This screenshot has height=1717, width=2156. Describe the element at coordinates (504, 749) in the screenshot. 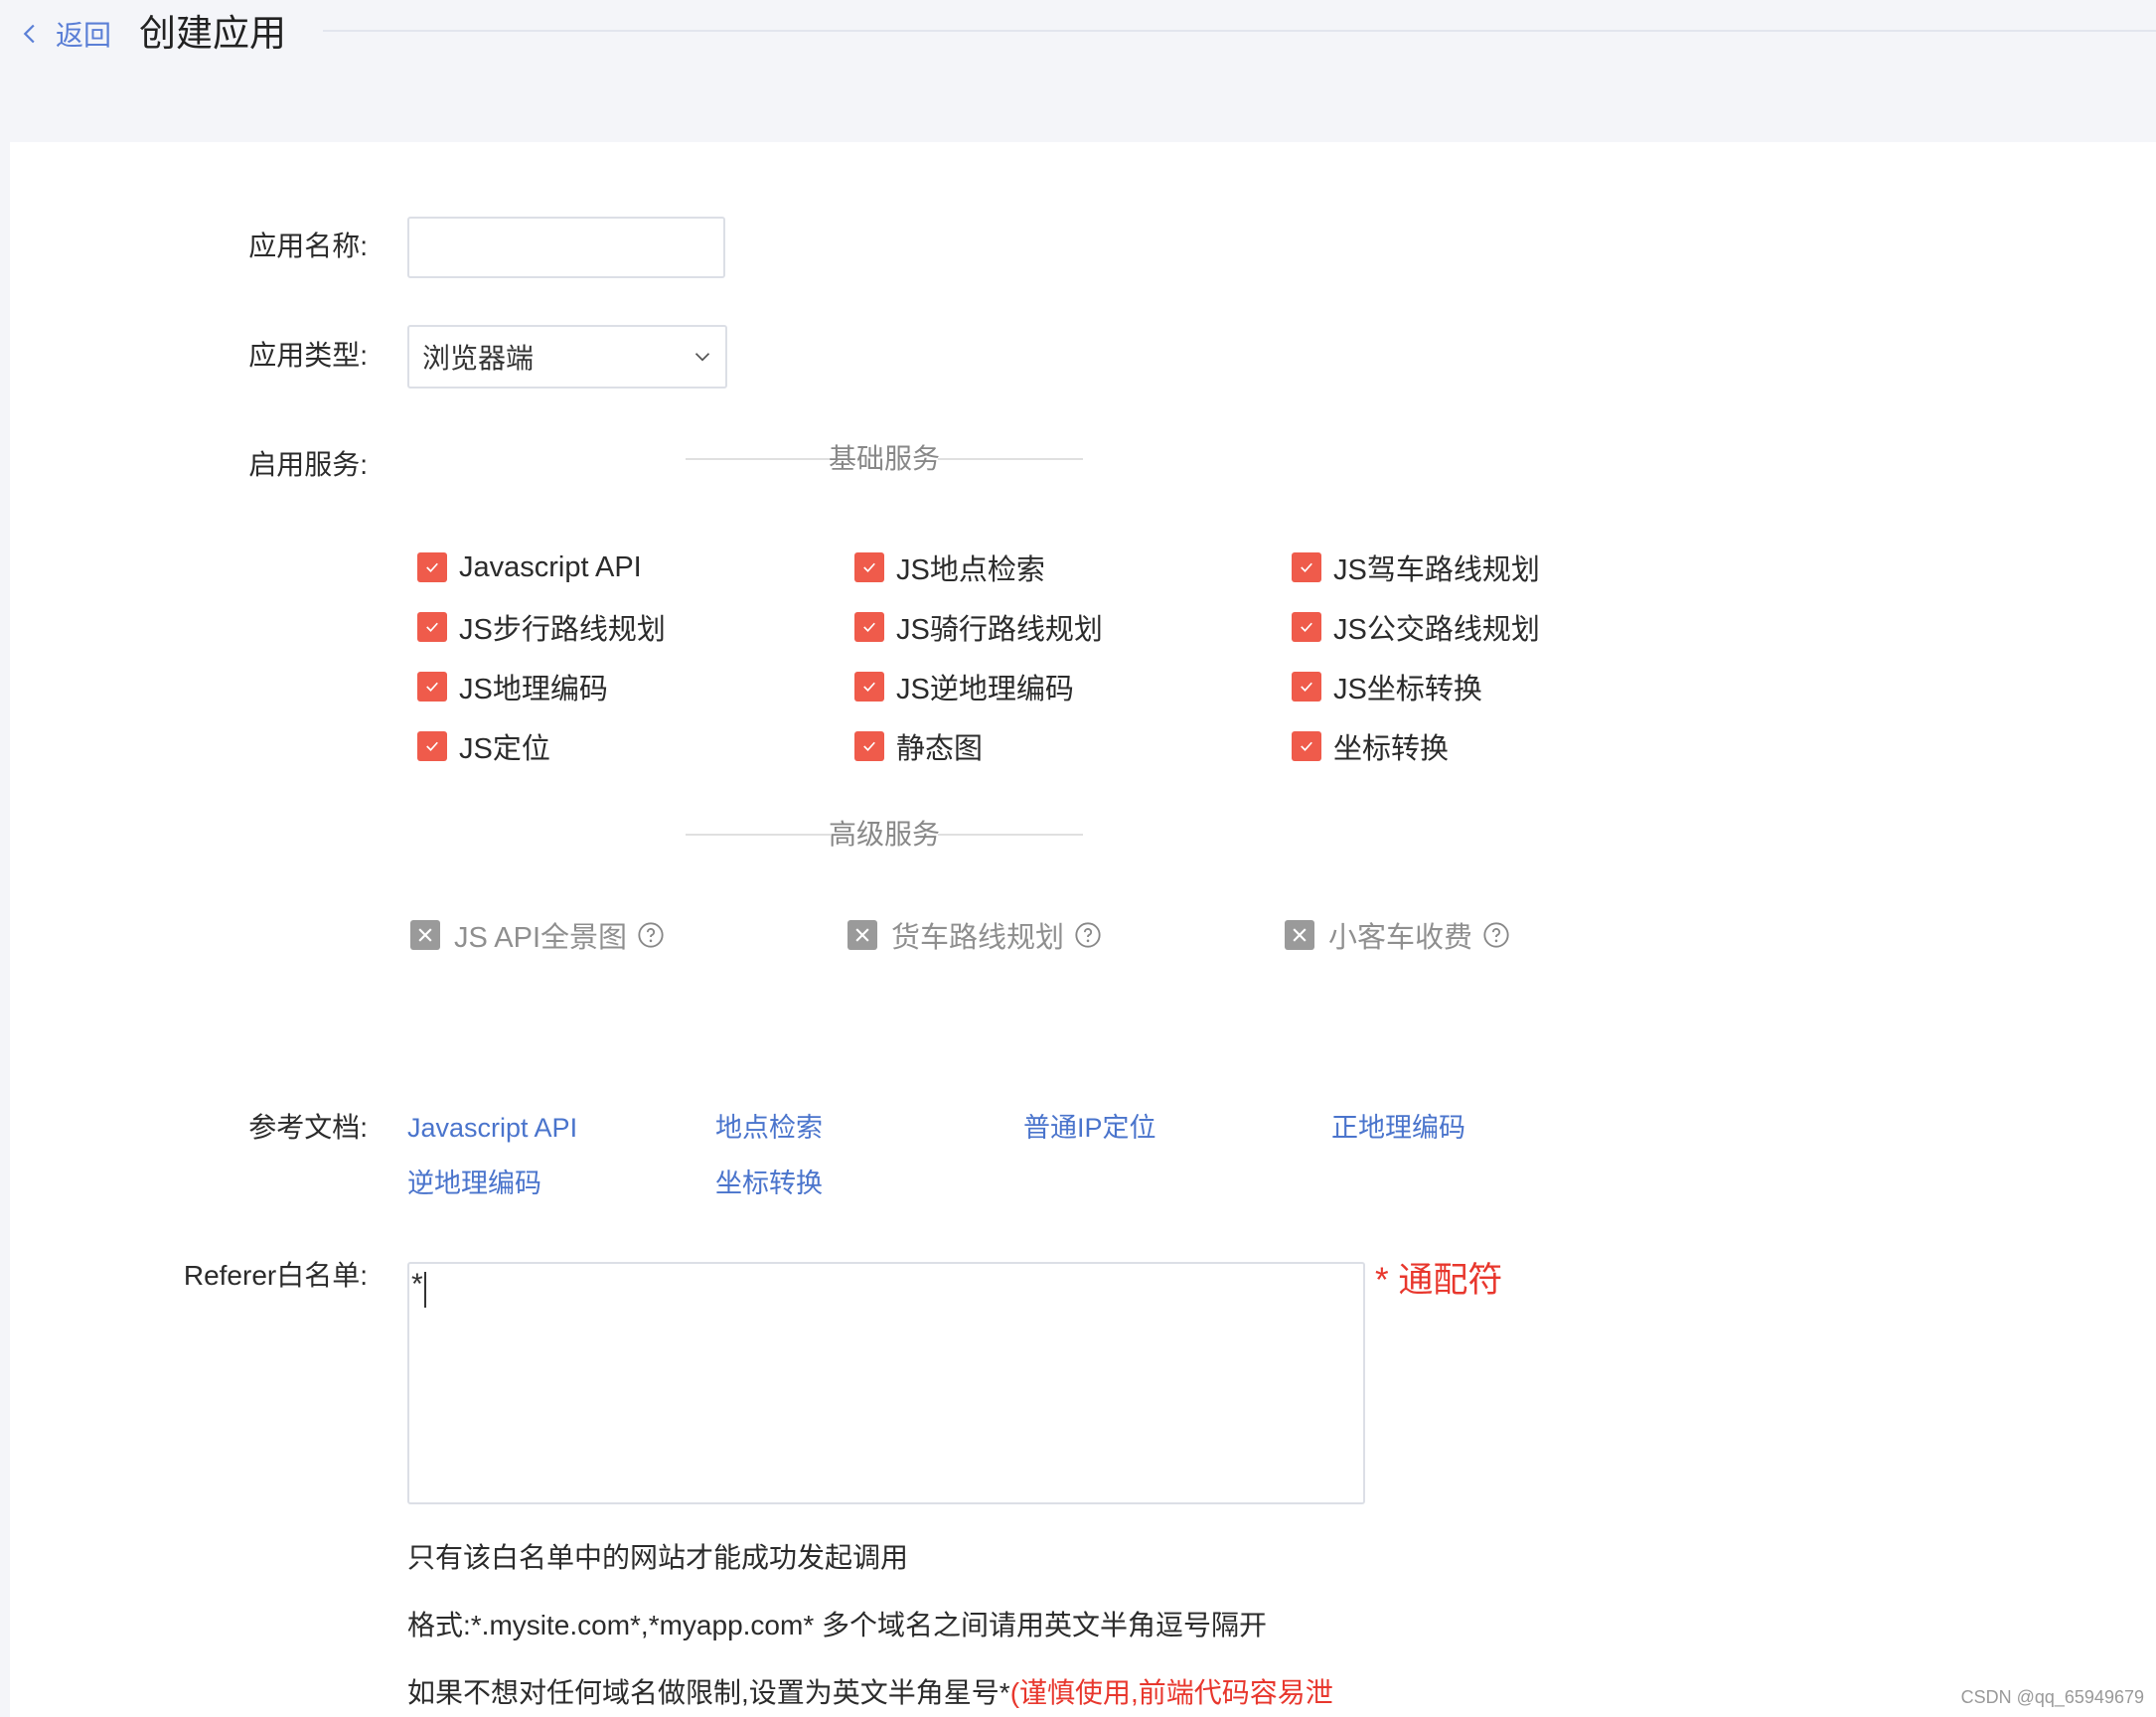

I see `service-label: JS定位` at that location.